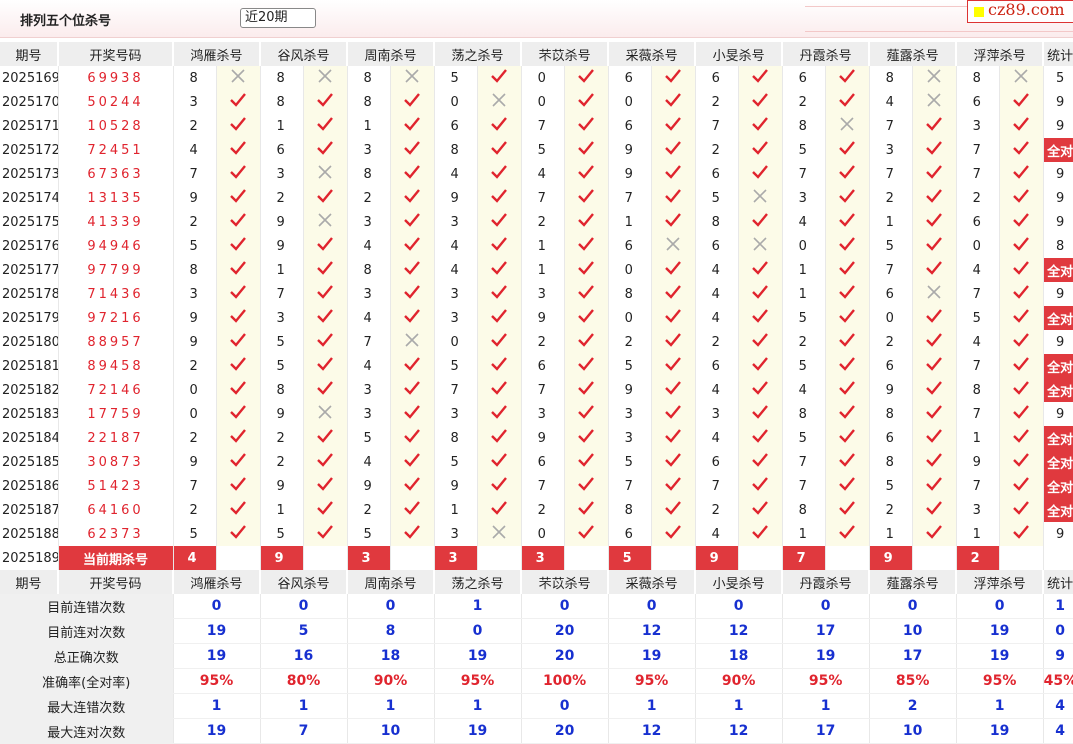 The height and width of the screenshot is (744, 1073). Describe the element at coordinates (1058, 54) in the screenshot. I see `column-header: 统计` at that location.